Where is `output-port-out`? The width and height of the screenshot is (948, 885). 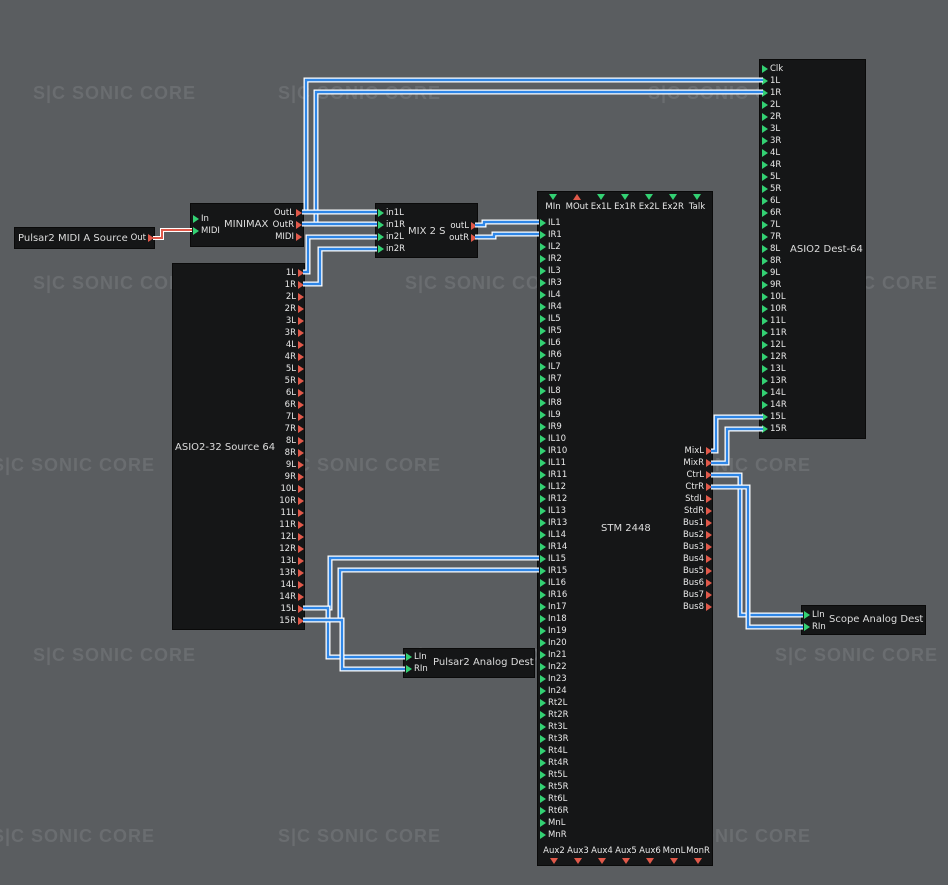
output-port-out is located at coordinates (151, 238).